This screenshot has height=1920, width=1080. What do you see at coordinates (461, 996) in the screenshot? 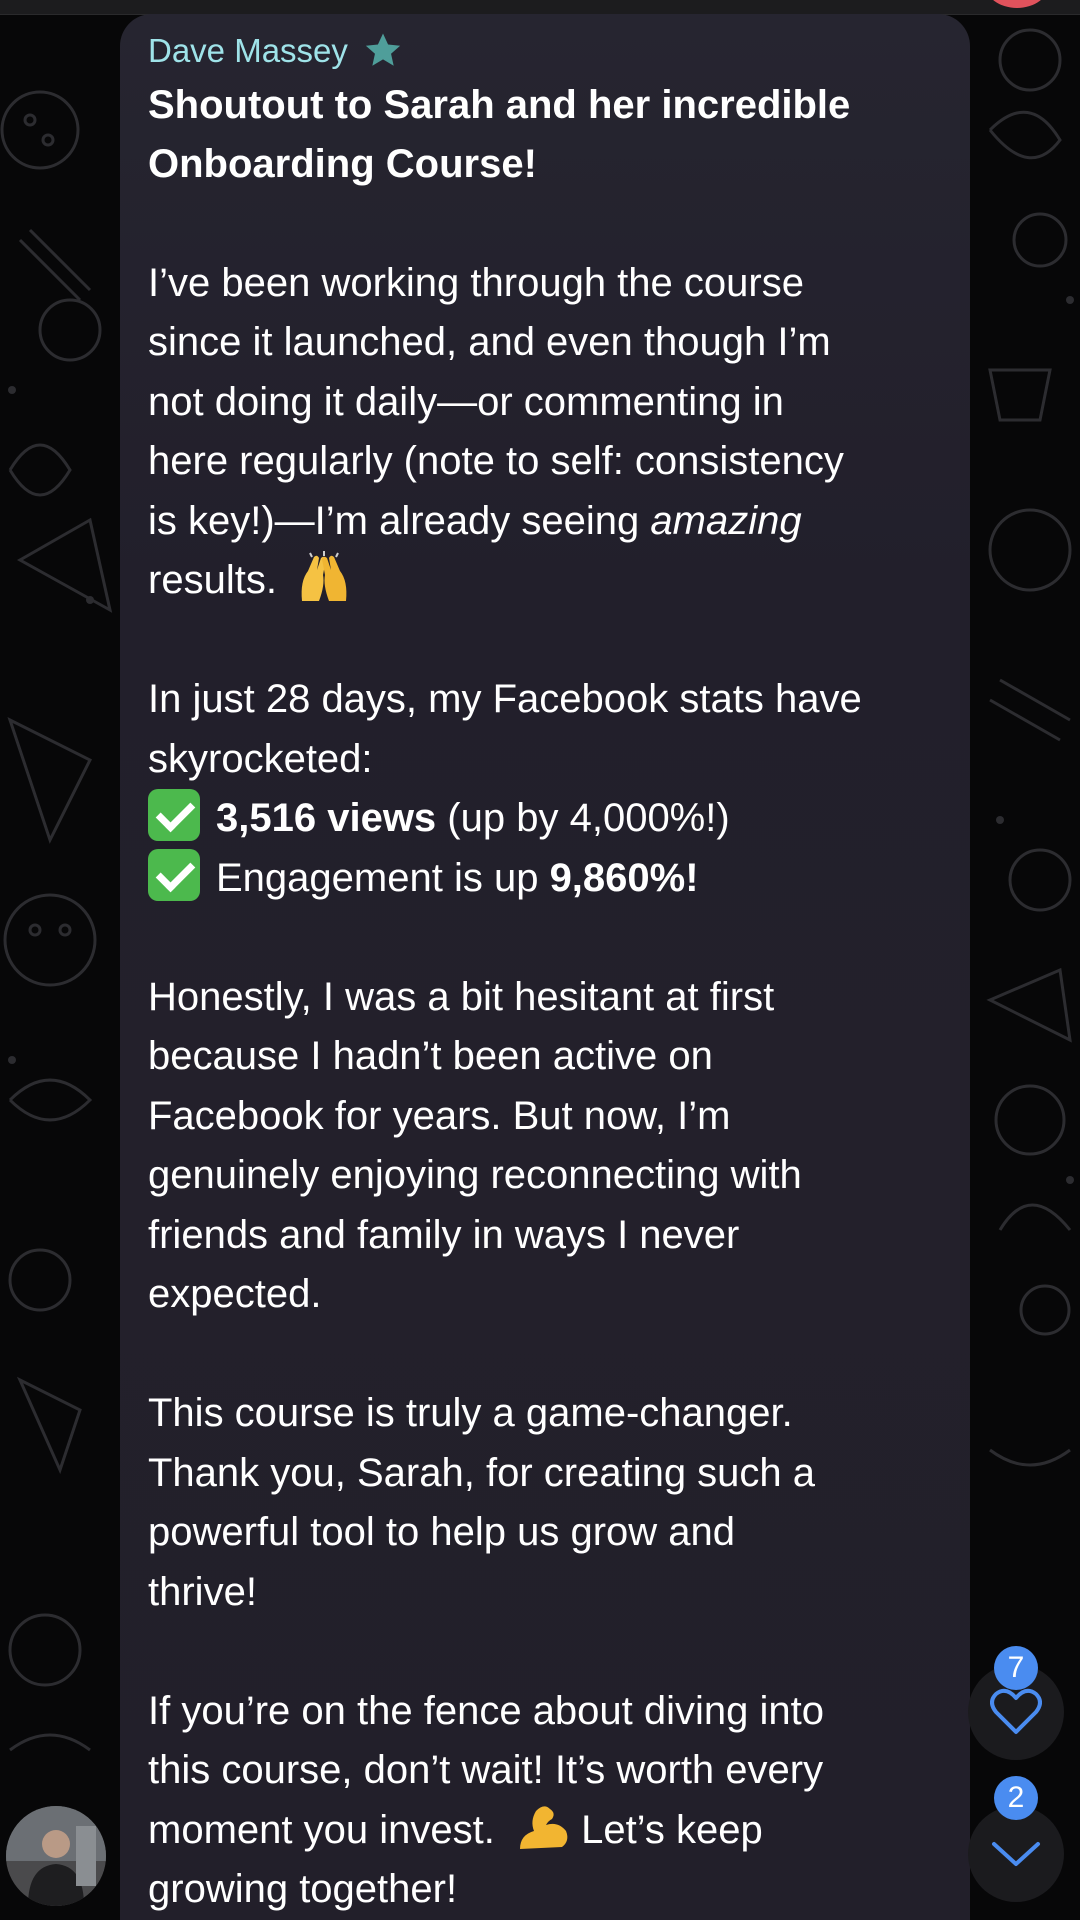
I see `text-line: Honestly, I was a bit hesitant at first` at bounding box center [461, 996].